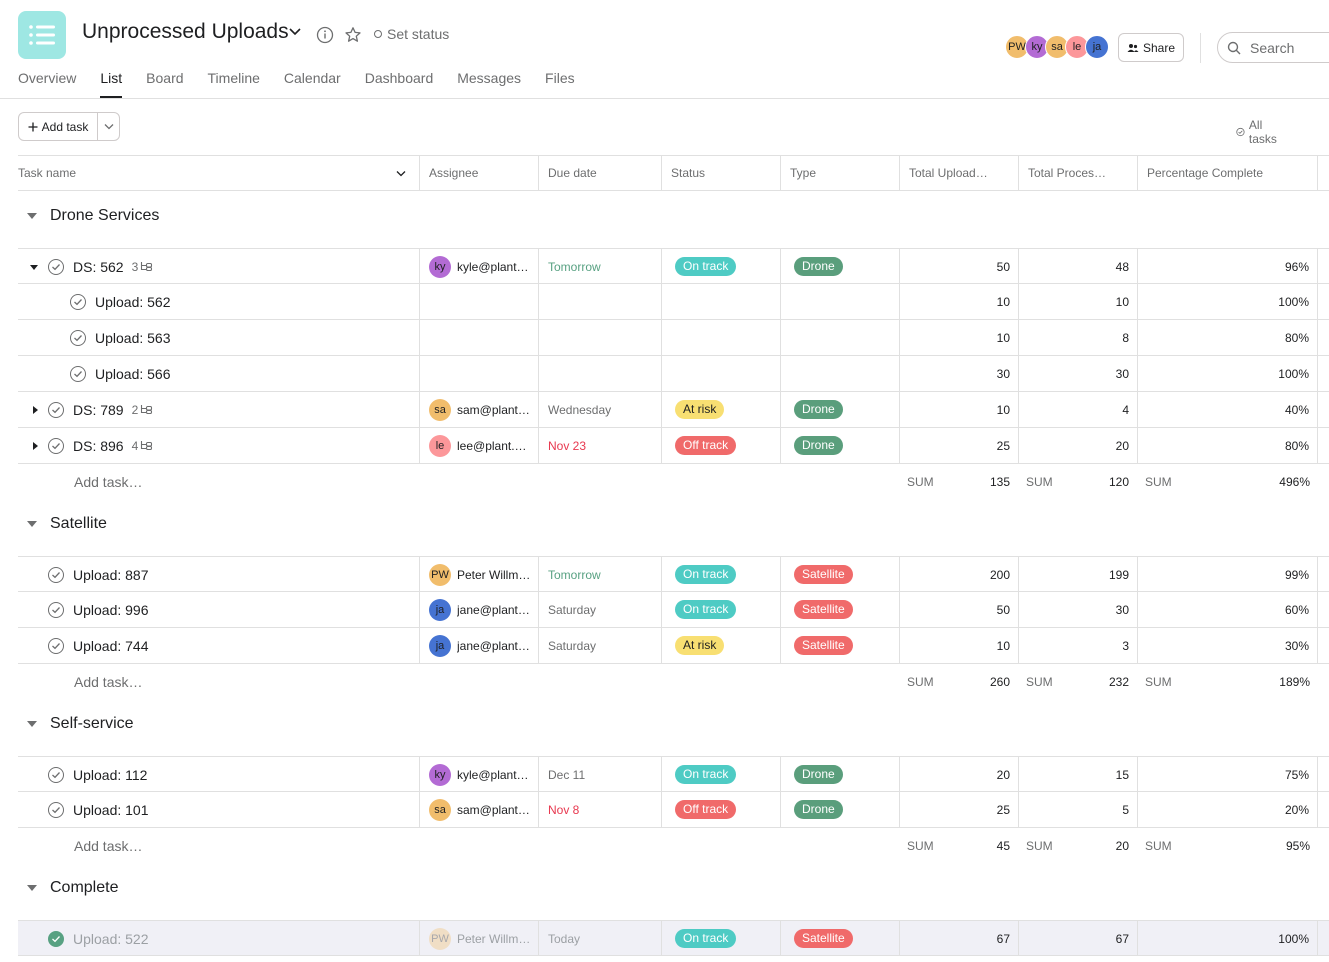 The width and height of the screenshot is (1329, 962). What do you see at coordinates (411, 34) in the screenshot?
I see `set-status-button: Set status` at bounding box center [411, 34].